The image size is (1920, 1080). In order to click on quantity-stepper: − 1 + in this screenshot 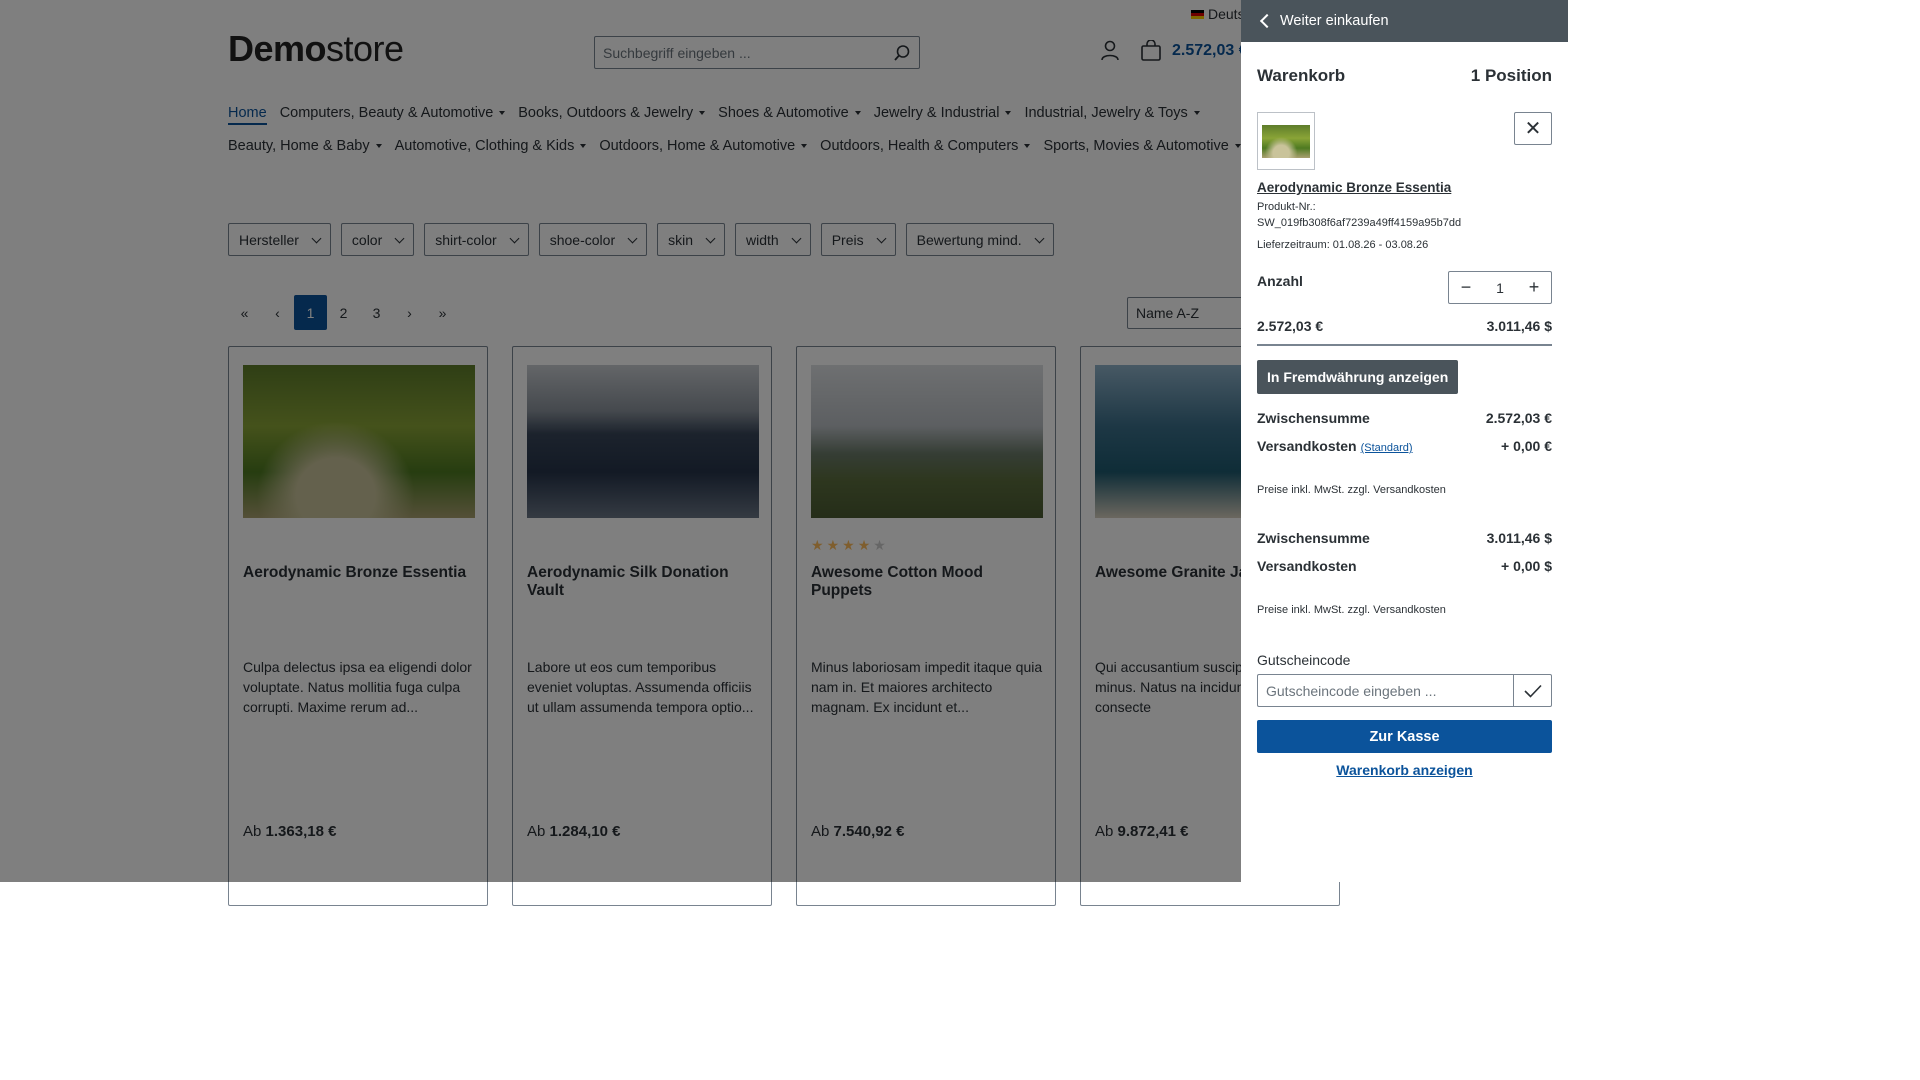, I will do `click(1500, 287)`.